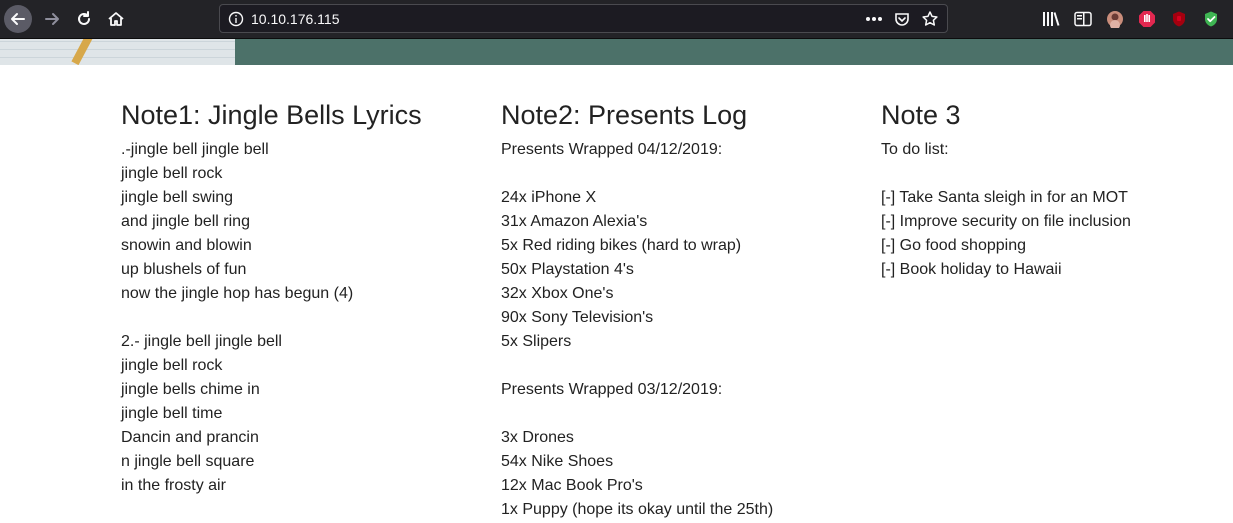 The width and height of the screenshot is (1233, 523). What do you see at coordinates (616, 52) in the screenshot?
I see `header-banner-image` at bounding box center [616, 52].